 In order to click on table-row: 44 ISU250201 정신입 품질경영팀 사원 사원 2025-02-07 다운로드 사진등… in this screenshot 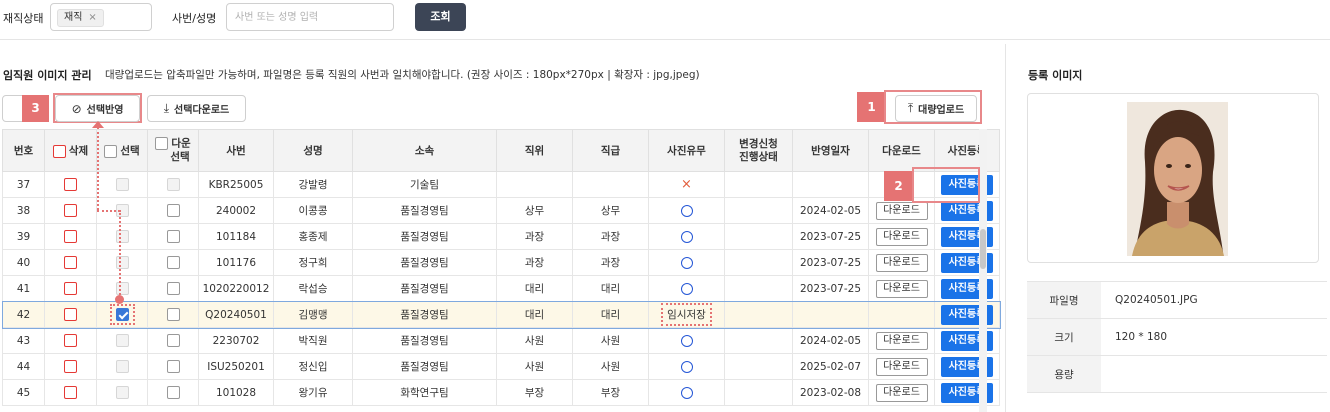, I will do `click(501, 366)`.